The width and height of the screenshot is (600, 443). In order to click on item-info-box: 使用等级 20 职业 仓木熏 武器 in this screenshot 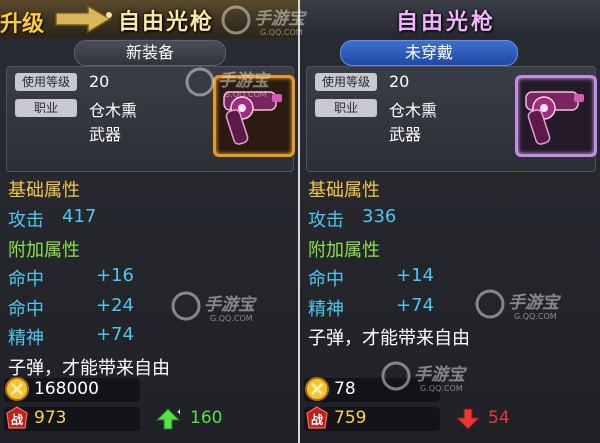, I will do `click(451, 119)`.